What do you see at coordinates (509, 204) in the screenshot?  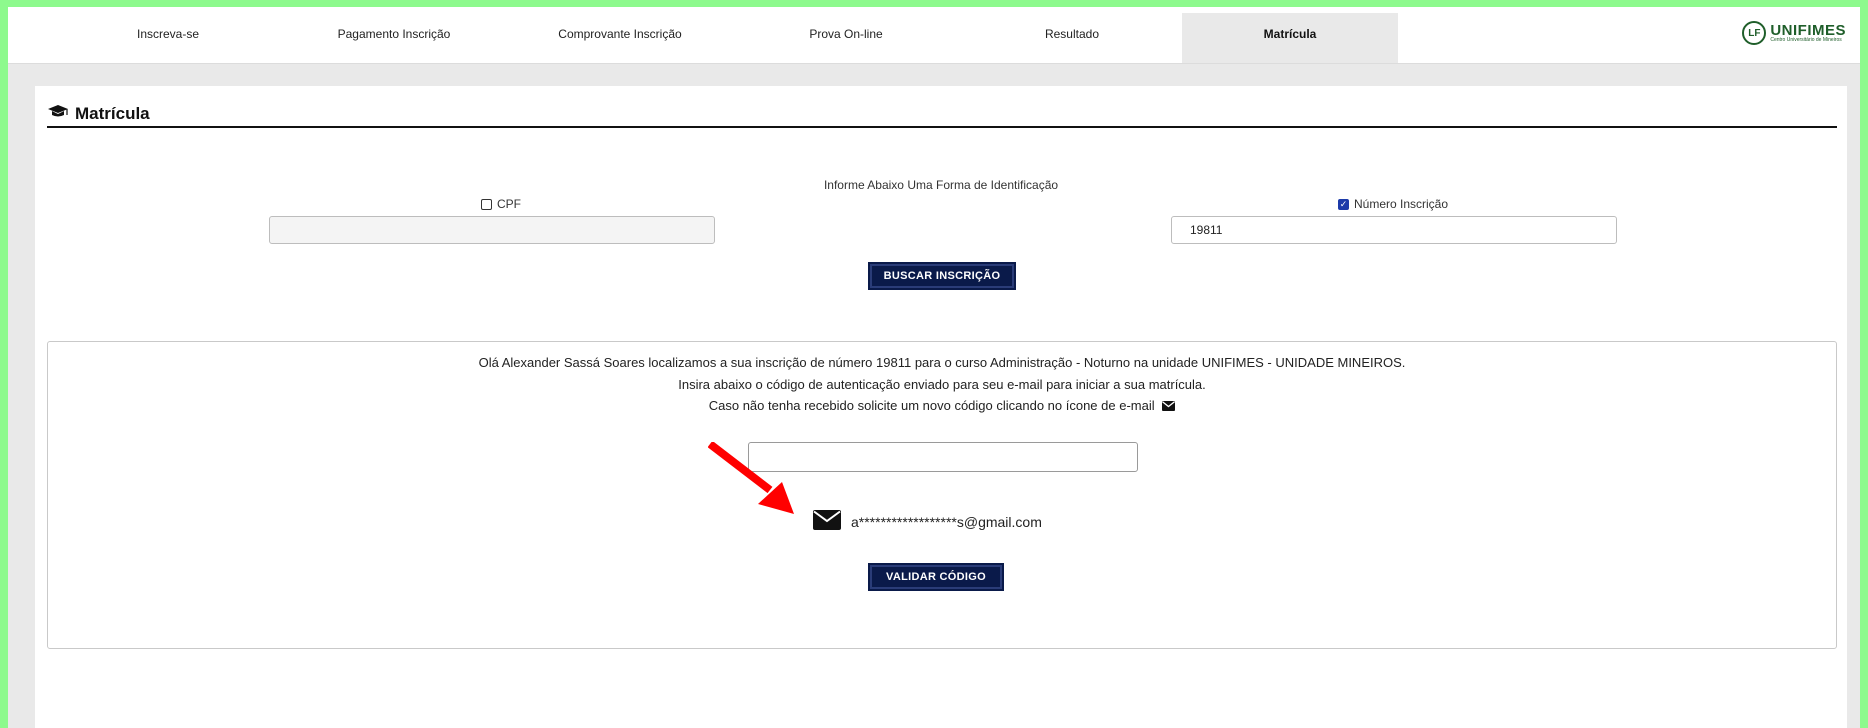 I see `cpf-label: CPF` at bounding box center [509, 204].